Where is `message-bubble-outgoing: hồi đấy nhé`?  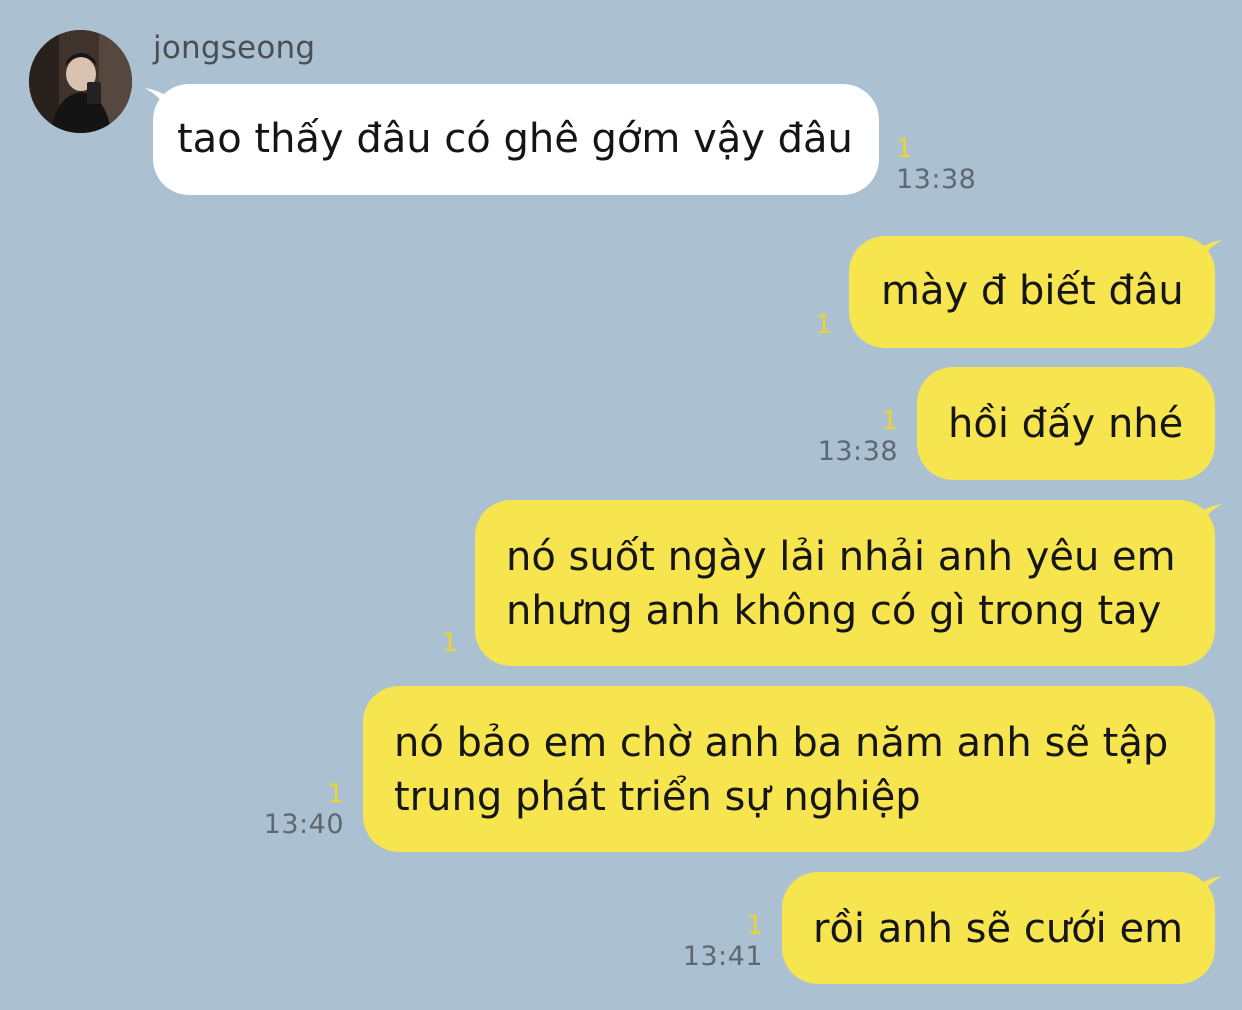 message-bubble-outgoing: hồi đấy nhé is located at coordinates (1066, 423).